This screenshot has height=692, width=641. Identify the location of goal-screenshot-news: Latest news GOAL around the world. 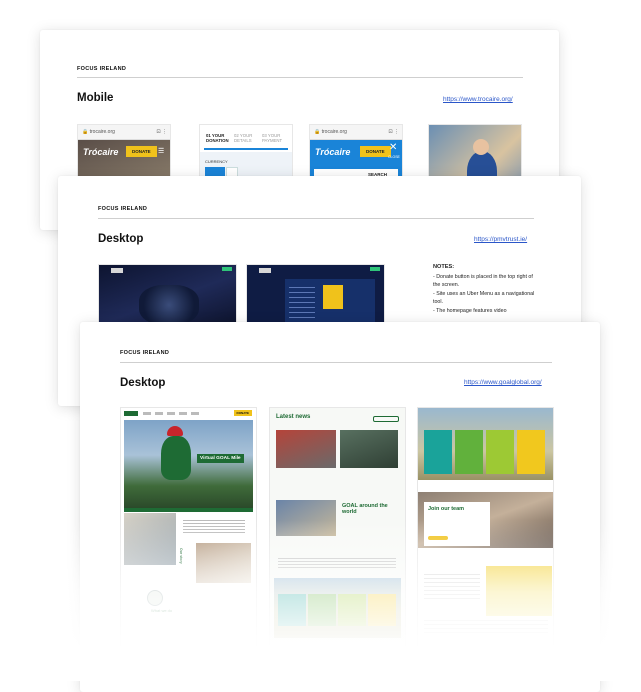
(337, 538).